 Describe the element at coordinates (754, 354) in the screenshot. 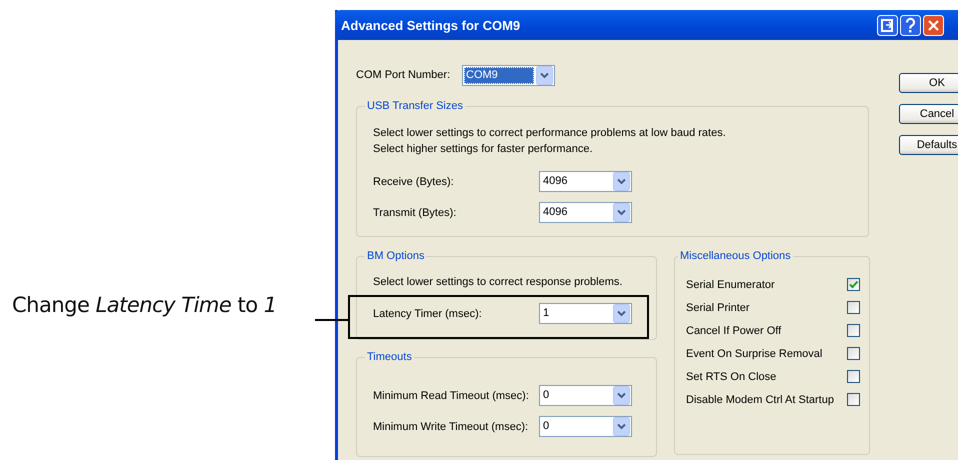

I see `checkbox-label: Event On Surprise Removal` at that location.